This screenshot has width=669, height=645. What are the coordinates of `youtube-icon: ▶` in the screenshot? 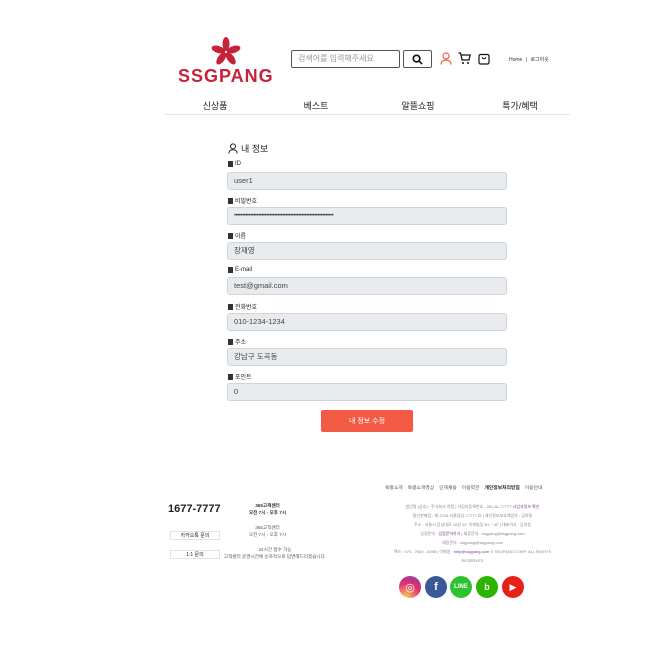 It's located at (513, 587).